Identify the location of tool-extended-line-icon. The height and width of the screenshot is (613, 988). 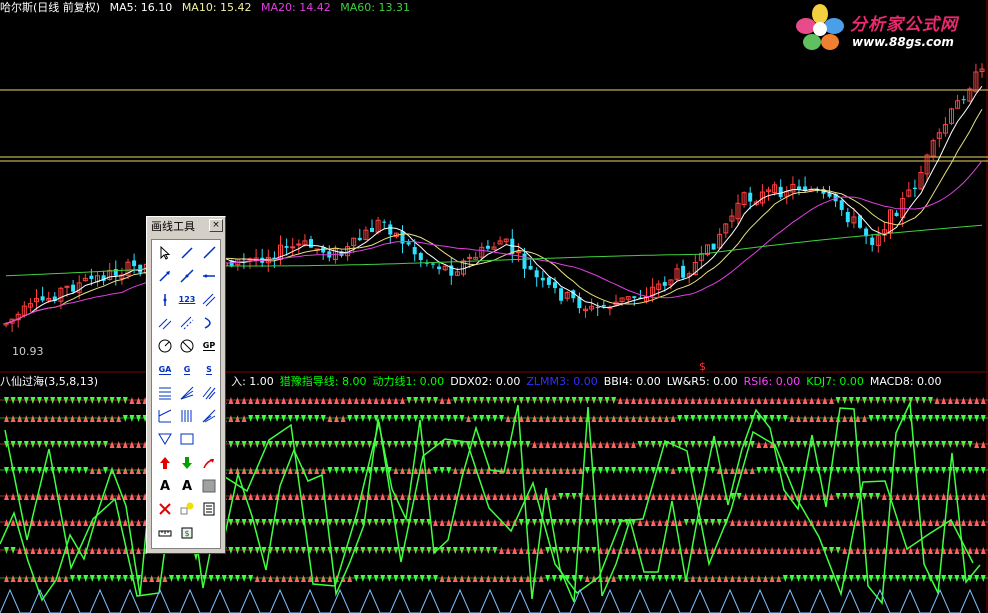
(187, 276).